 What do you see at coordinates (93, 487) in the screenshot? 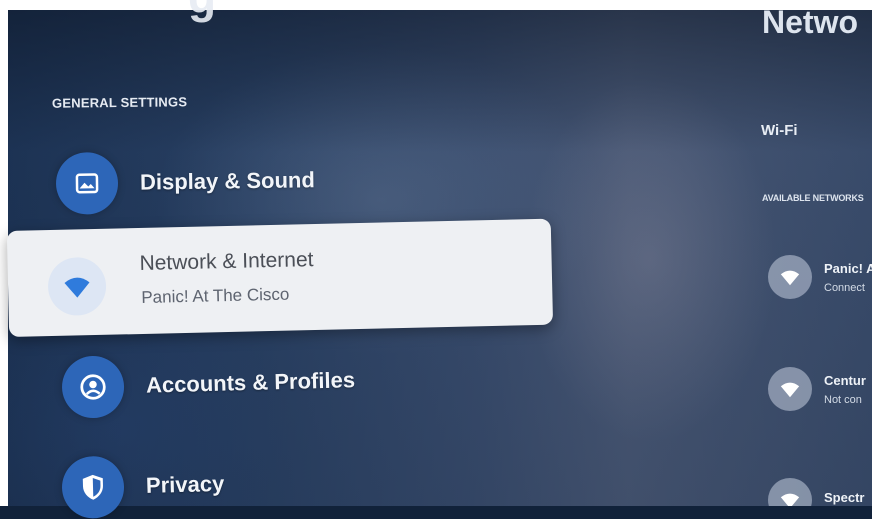
I see `shield-icon` at bounding box center [93, 487].